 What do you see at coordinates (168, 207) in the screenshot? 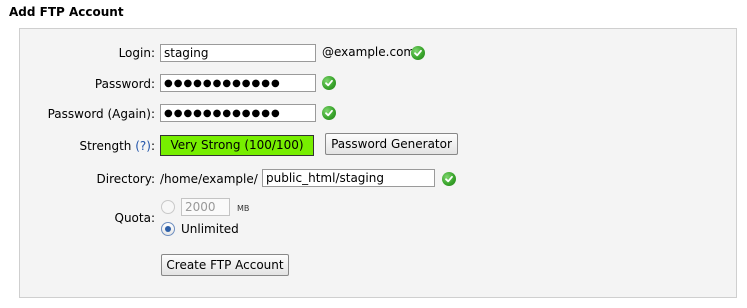
I see `quota-limited-radio` at bounding box center [168, 207].